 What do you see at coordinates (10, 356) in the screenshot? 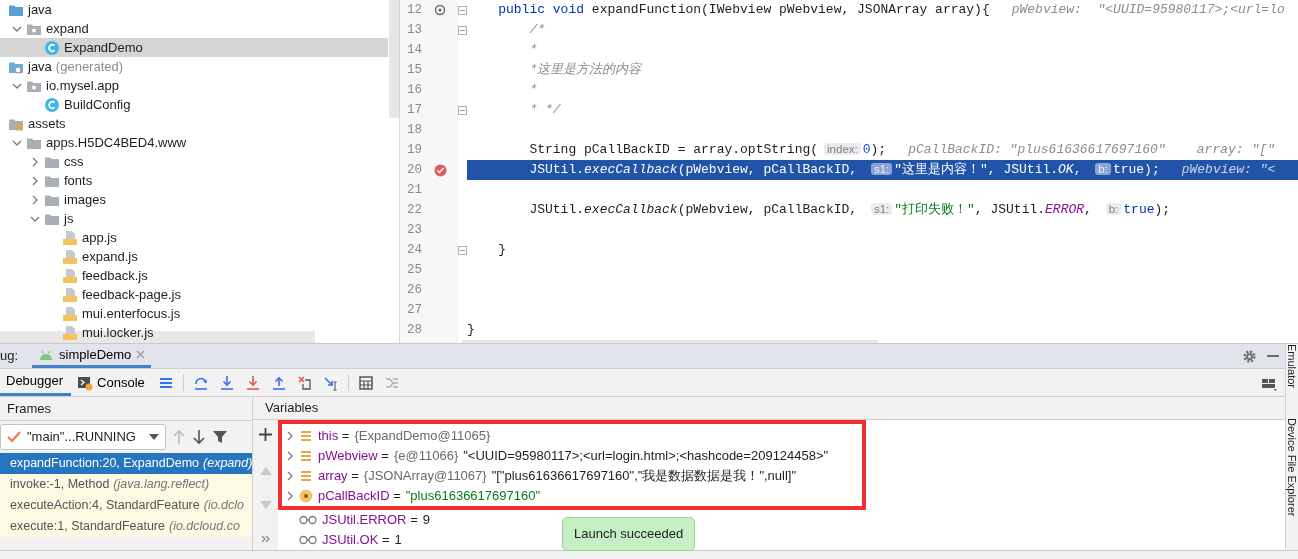
I see `panel-title: ug:` at bounding box center [10, 356].